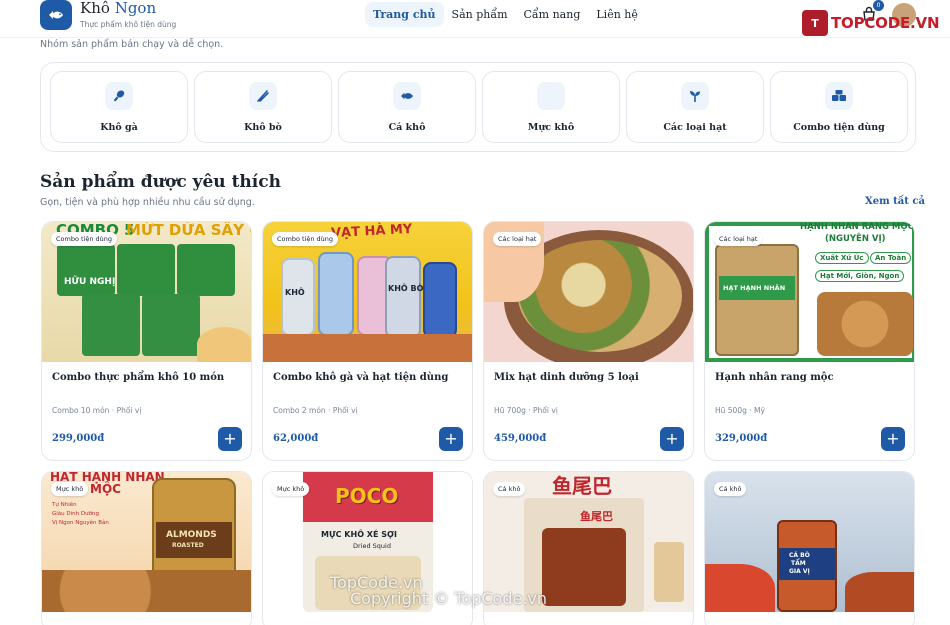 The height and width of the screenshot is (625, 950). Describe the element at coordinates (815, 23) in the screenshot. I see `watermark-icon: T` at that location.